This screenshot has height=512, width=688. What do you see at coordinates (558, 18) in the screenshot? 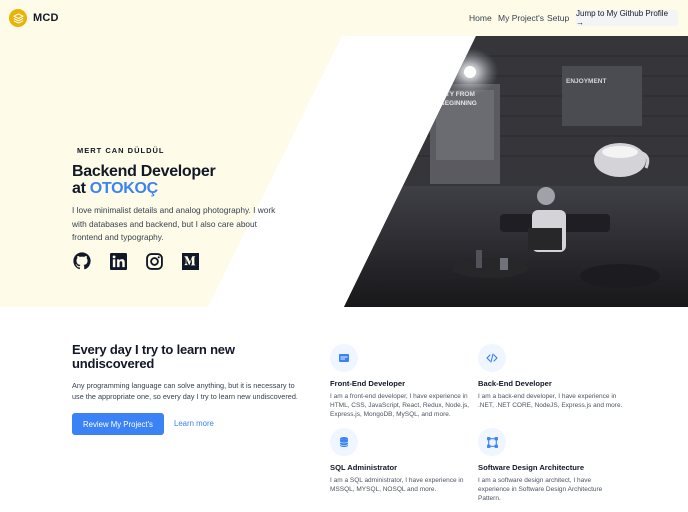
I see `nav-link-setup: Setup` at bounding box center [558, 18].